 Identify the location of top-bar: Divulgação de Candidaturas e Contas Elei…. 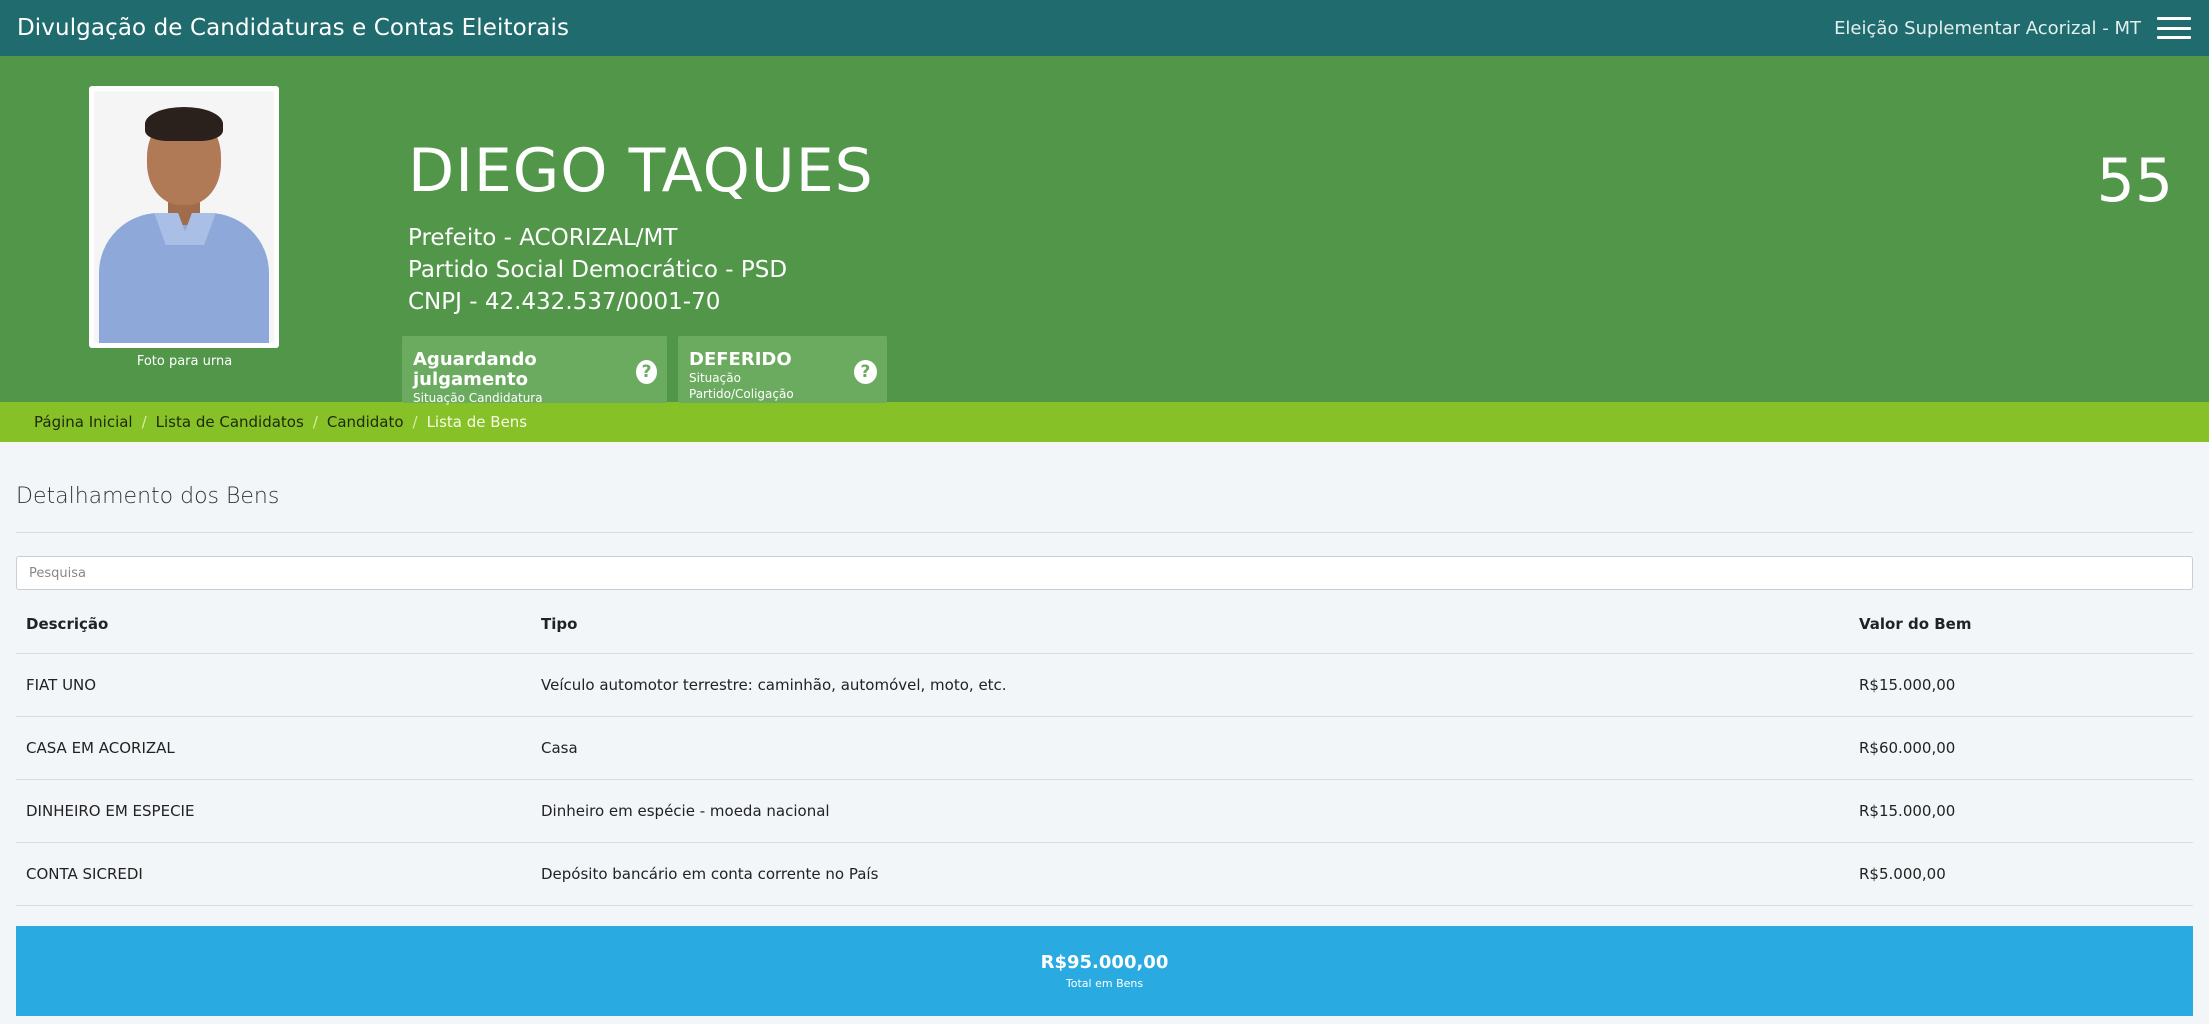
(1104, 28).